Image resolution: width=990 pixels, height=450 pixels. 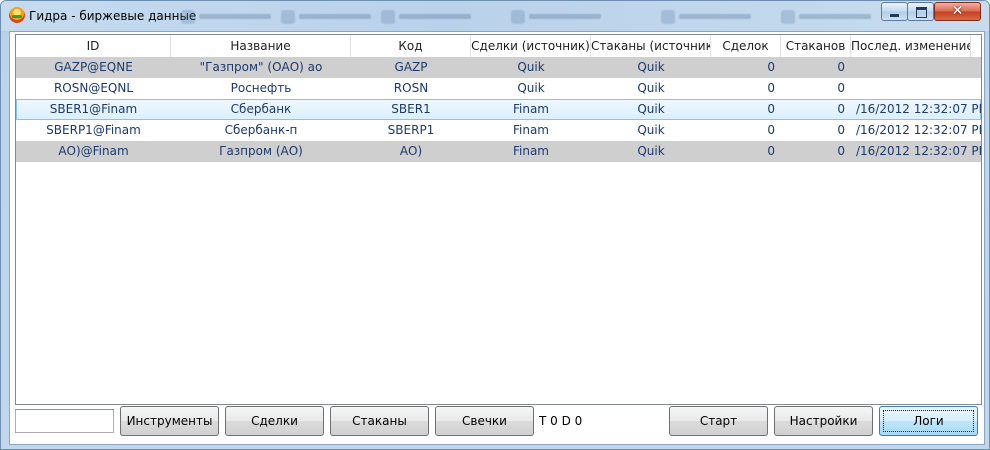 I want to click on blurred-background-taskbar, so click(x=526, y=17).